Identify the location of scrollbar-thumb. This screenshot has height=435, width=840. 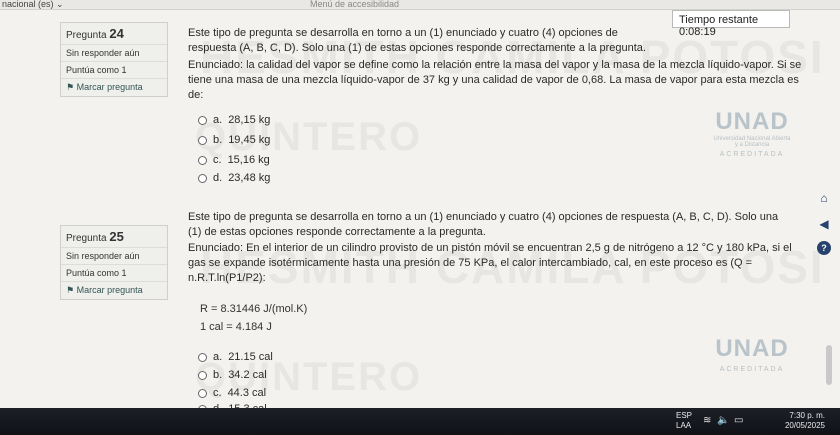
(829, 365).